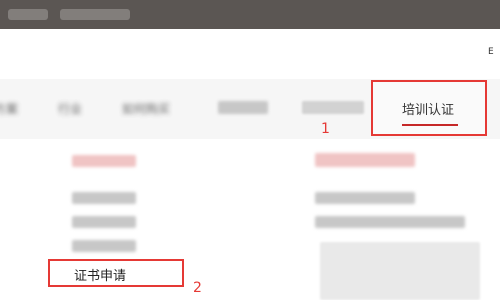 The height and width of the screenshot is (300, 500). I want to click on certificate-application-item: 证书申请, so click(116, 273).